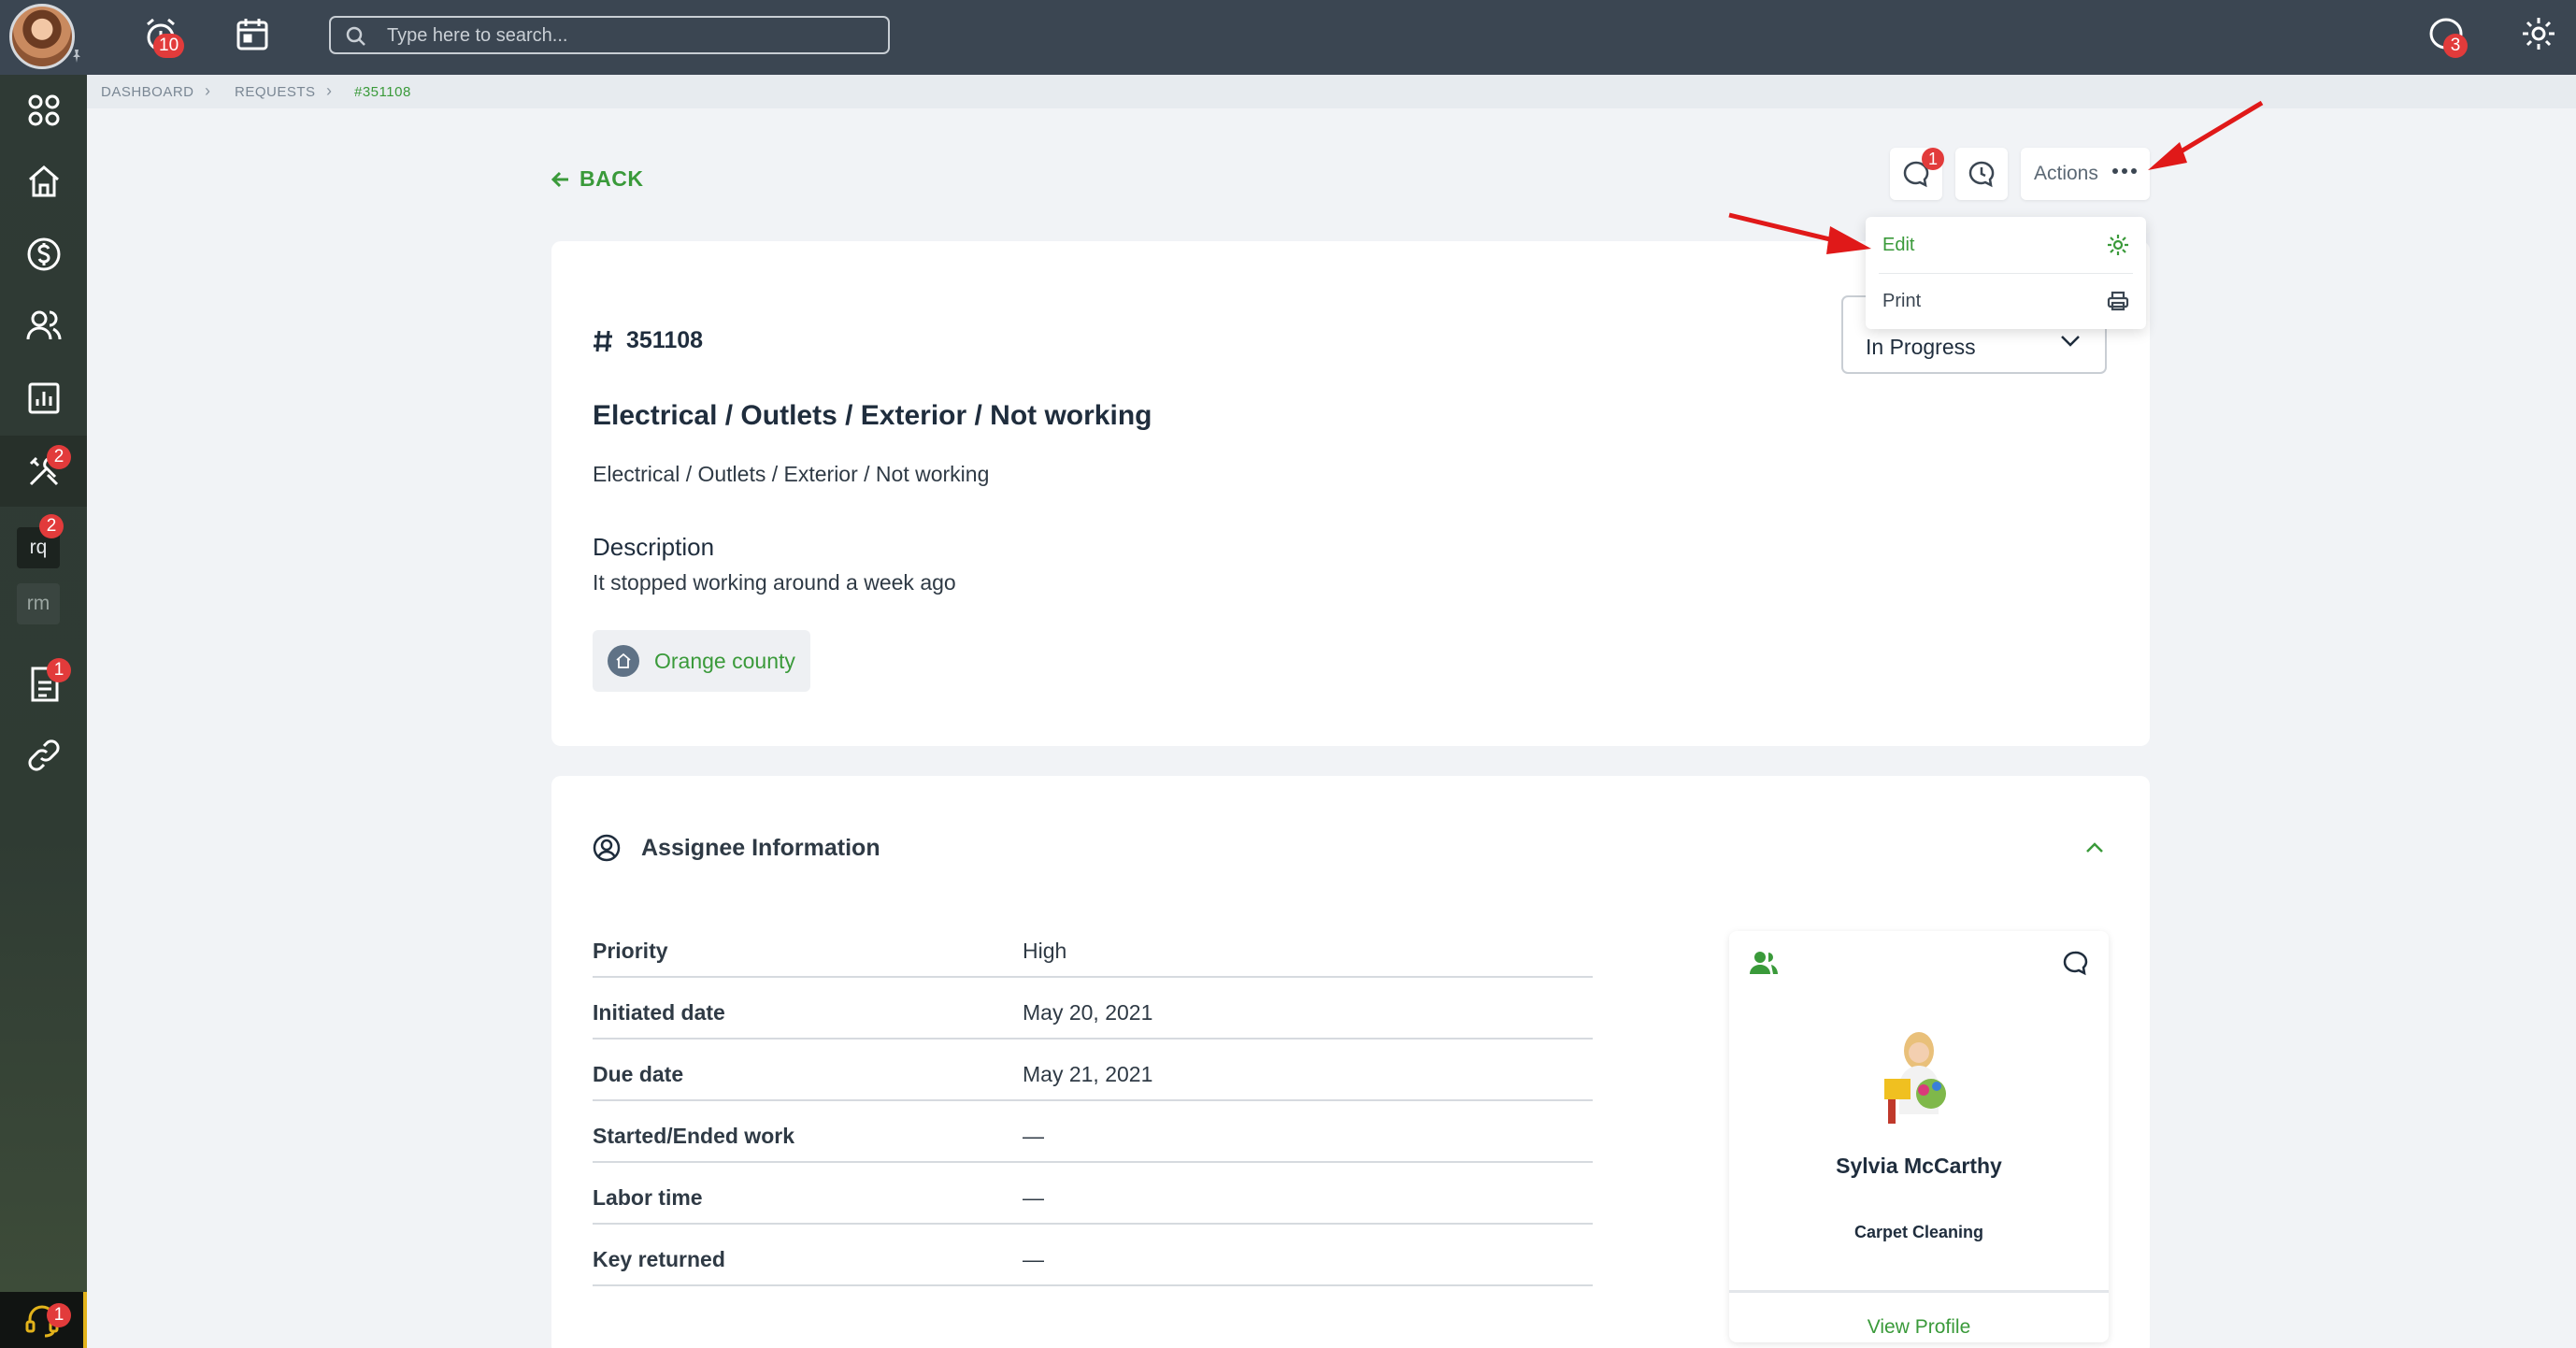 Image resolution: width=2576 pixels, height=1348 pixels. I want to click on search-icon, so click(355, 36).